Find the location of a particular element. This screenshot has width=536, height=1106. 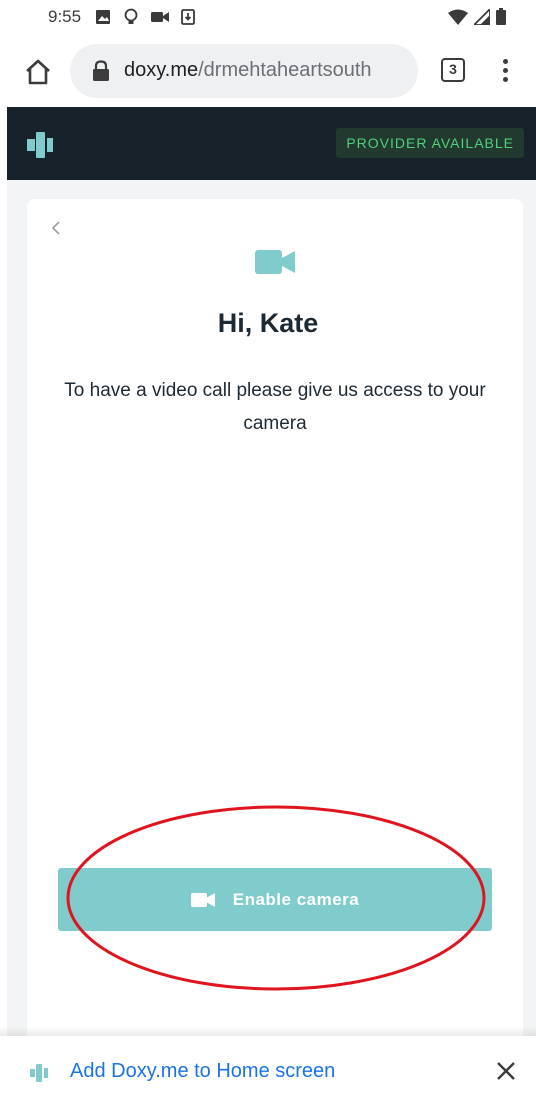

address-bar: doxy.me/drmehtaheartsouth is located at coordinates (244, 71).